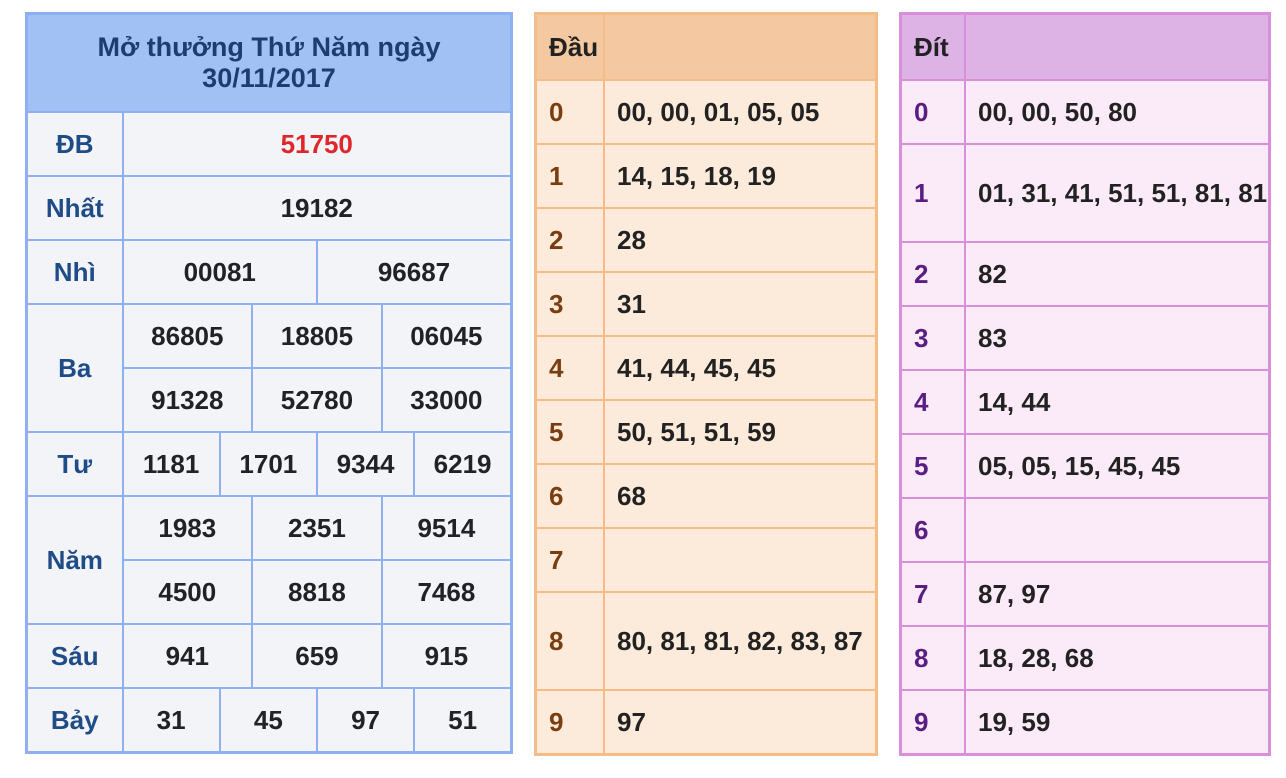 The image size is (1286, 778). I want to click on heads-value: 28, so click(740, 240).